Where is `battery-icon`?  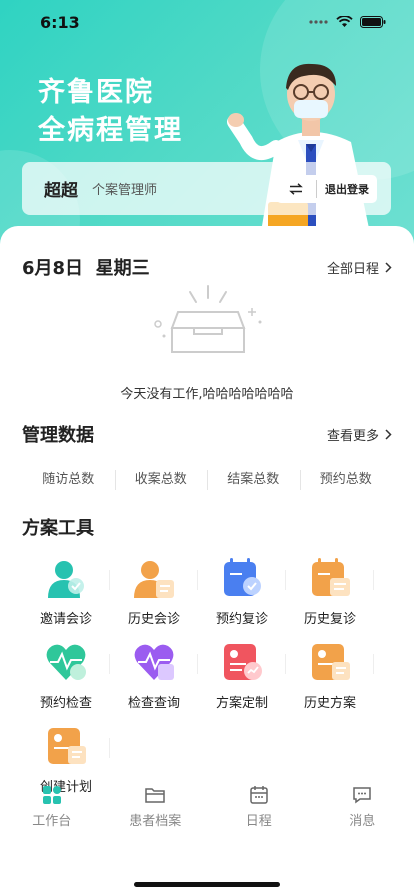
battery-icon is located at coordinates (373, 22).